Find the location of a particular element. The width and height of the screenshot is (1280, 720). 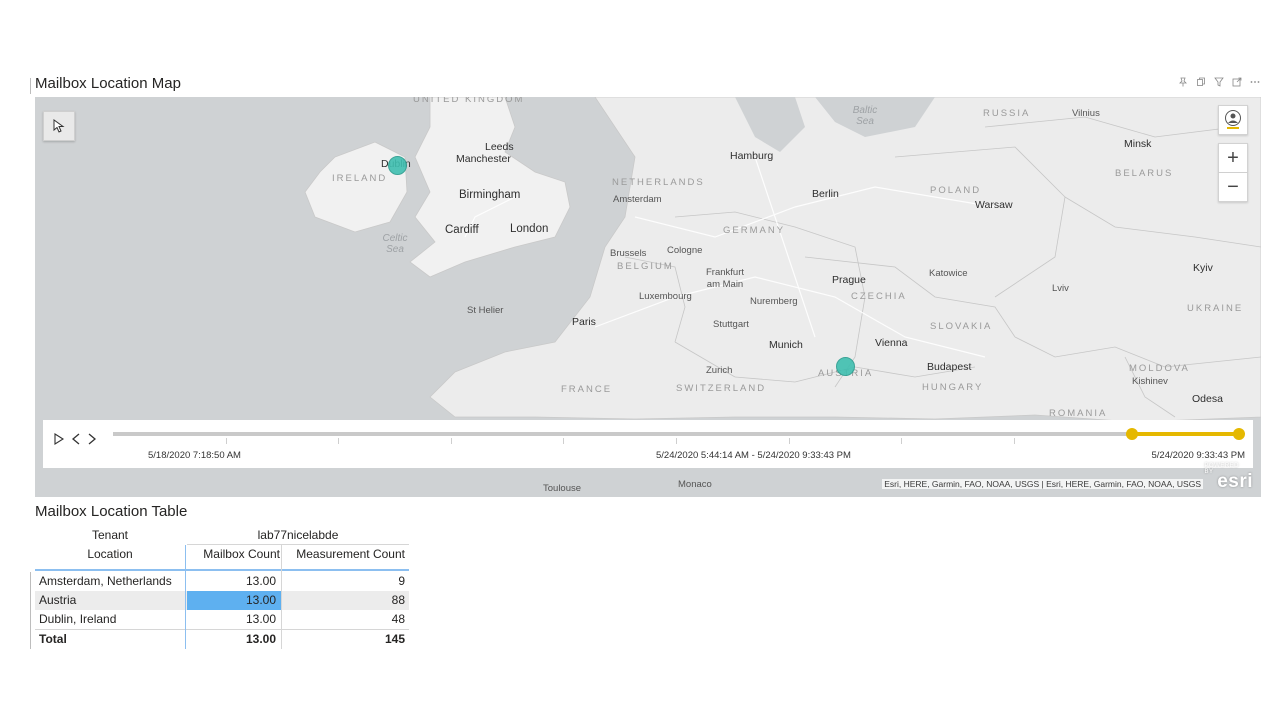

basemap-button is located at coordinates (1233, 120).